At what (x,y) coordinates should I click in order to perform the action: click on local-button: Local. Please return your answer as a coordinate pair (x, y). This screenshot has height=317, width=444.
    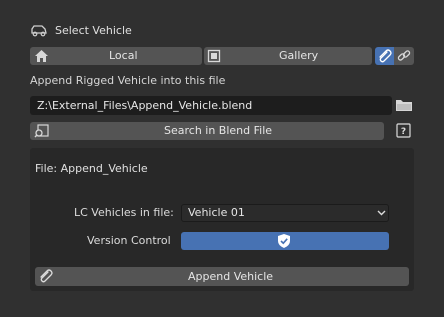
    Looking at the image, I should click on (116, 56).